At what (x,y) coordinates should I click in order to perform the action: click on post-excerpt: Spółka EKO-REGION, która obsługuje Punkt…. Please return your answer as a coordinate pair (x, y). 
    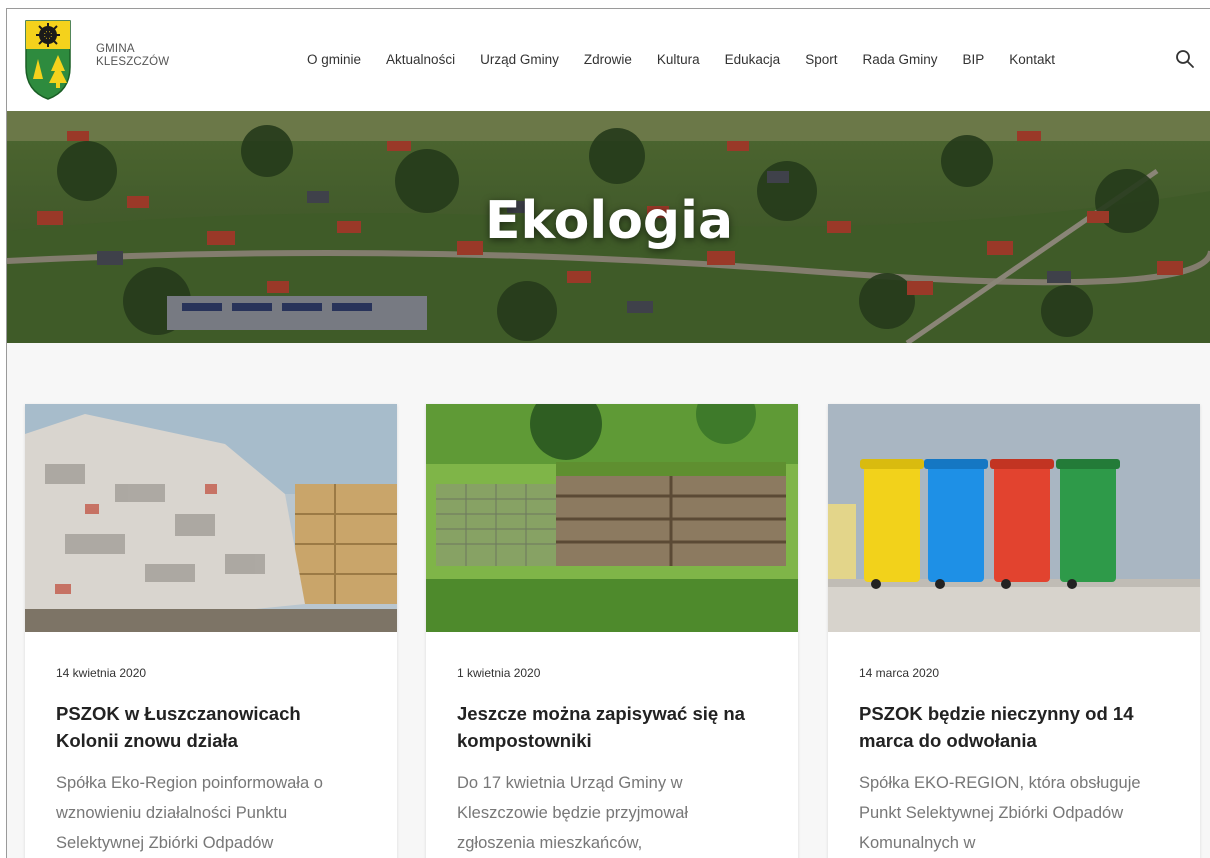
    Looking at the image, I should click on (1000, 813).